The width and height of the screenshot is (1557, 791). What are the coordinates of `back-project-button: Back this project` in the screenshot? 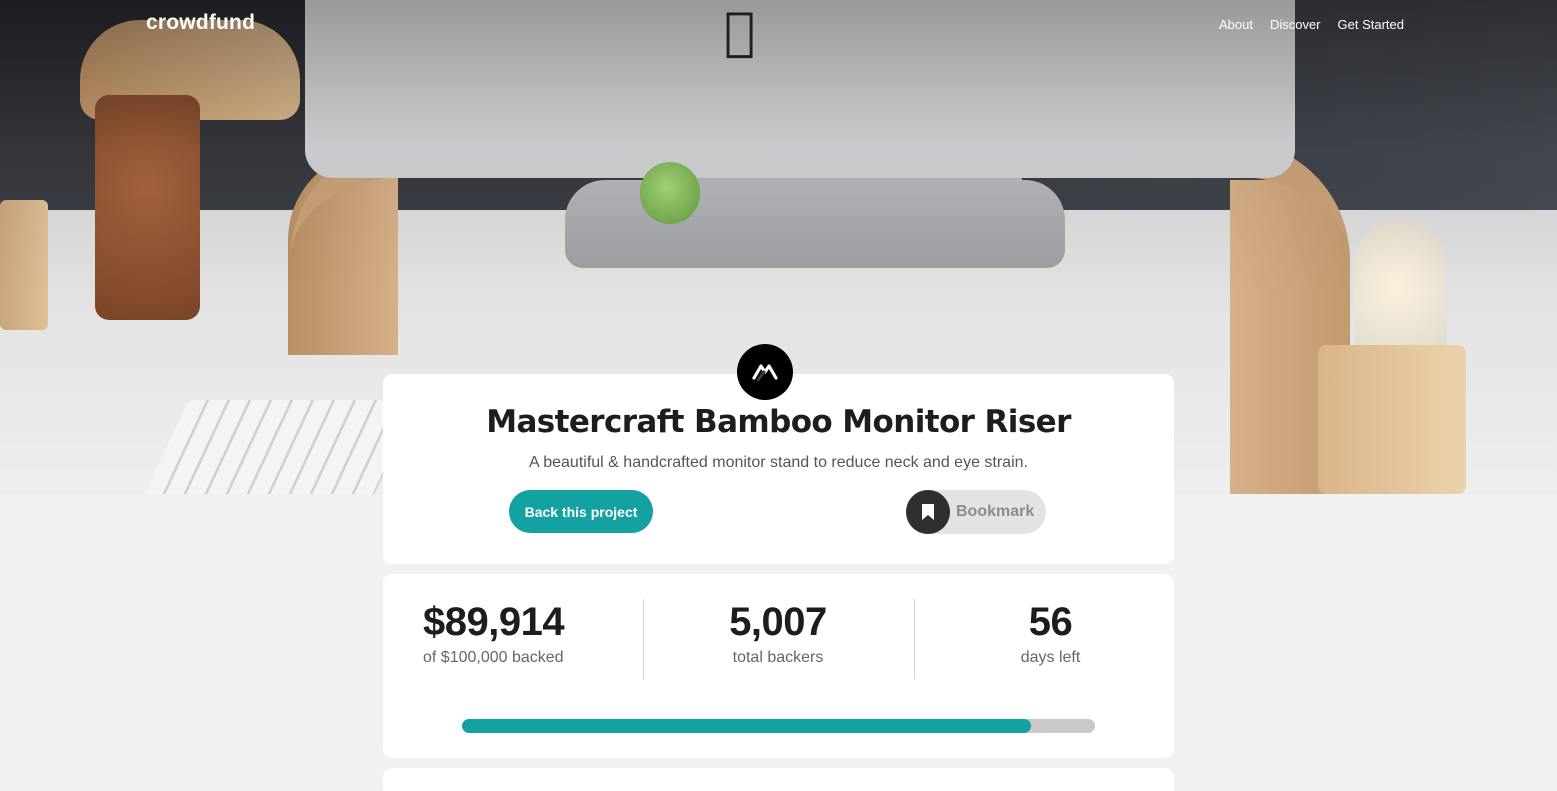 It's located at (581, 511).